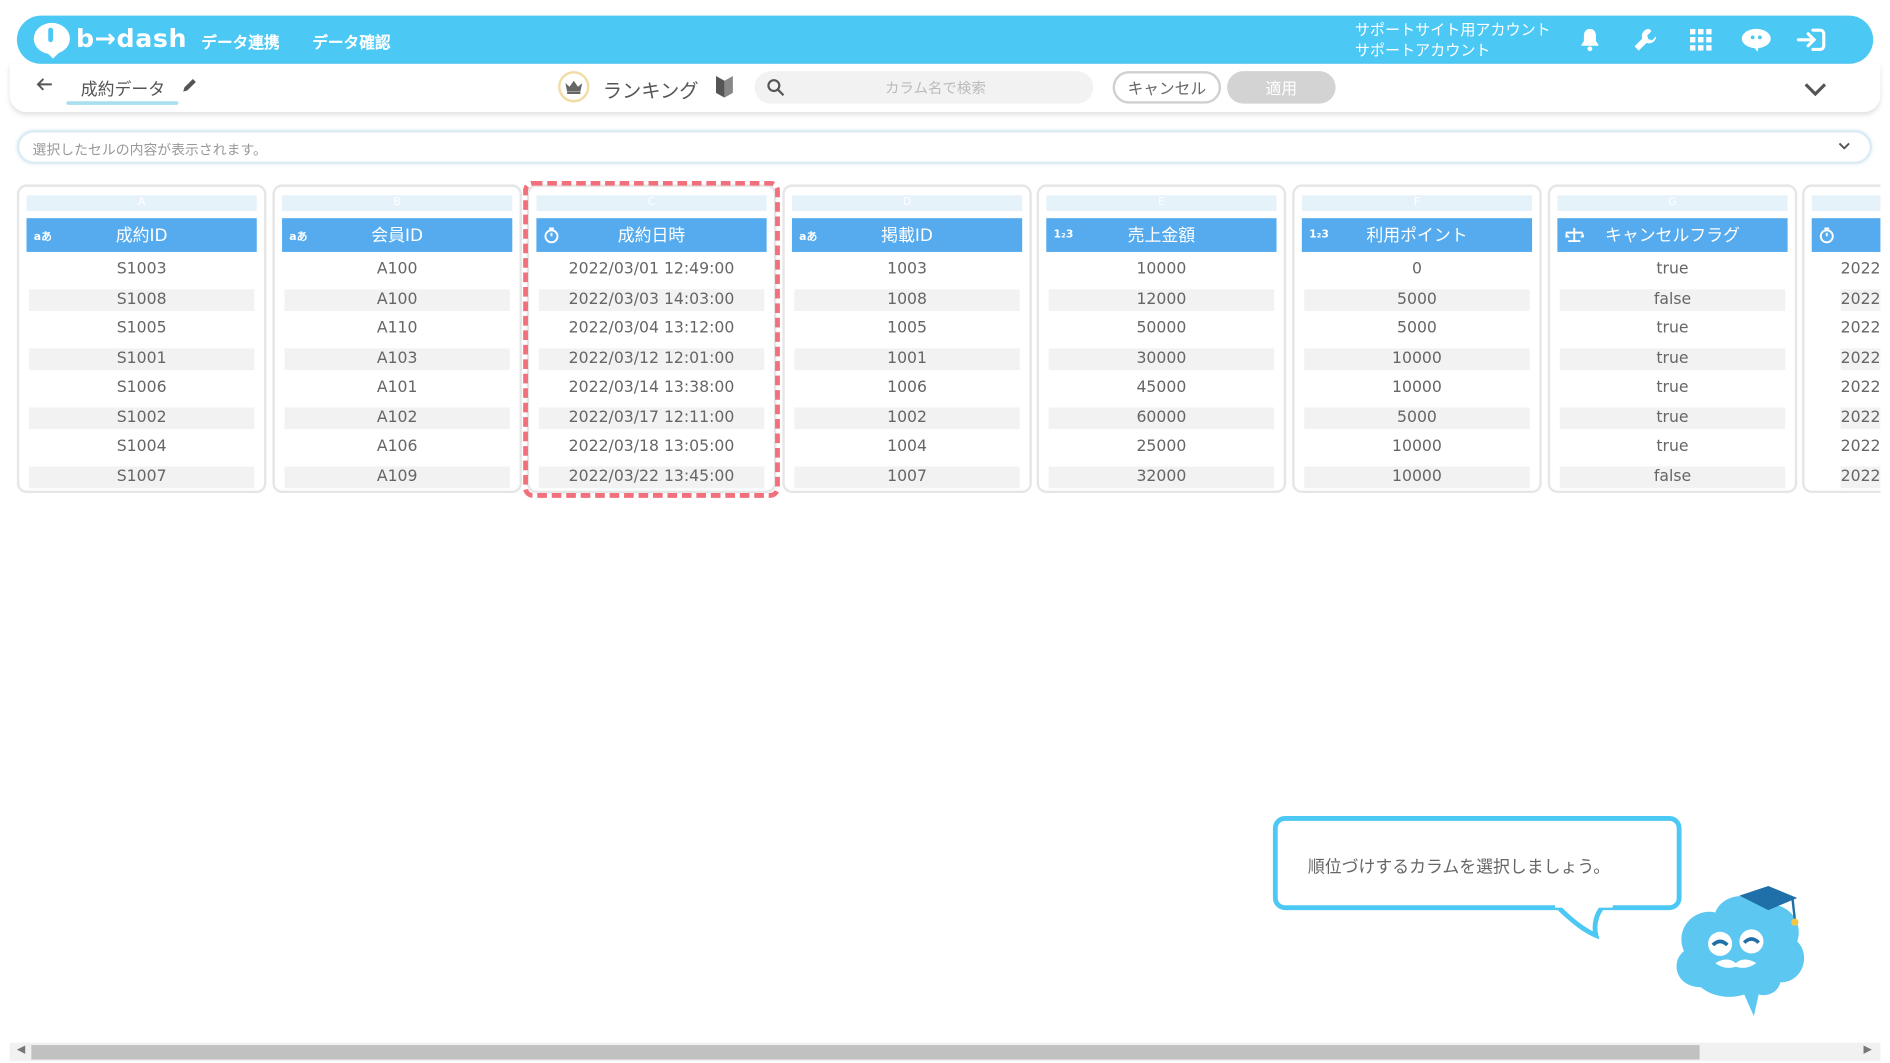 Image resolution: width=1890 pixels, height=1063 pixels. I want to click on number-type-icon: 1₂3, so click(1319, 235).